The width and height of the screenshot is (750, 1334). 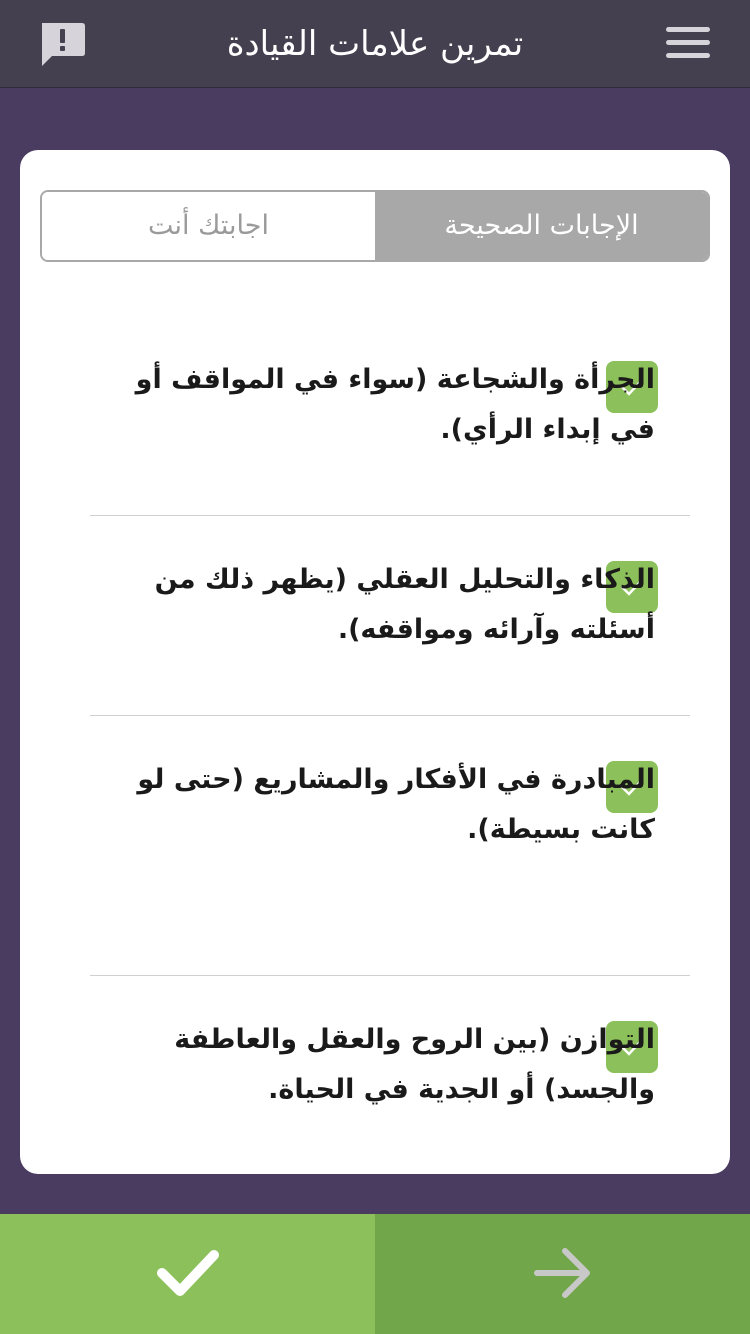 I want to click on checkmark-icon, so click(x=188, y=1273).